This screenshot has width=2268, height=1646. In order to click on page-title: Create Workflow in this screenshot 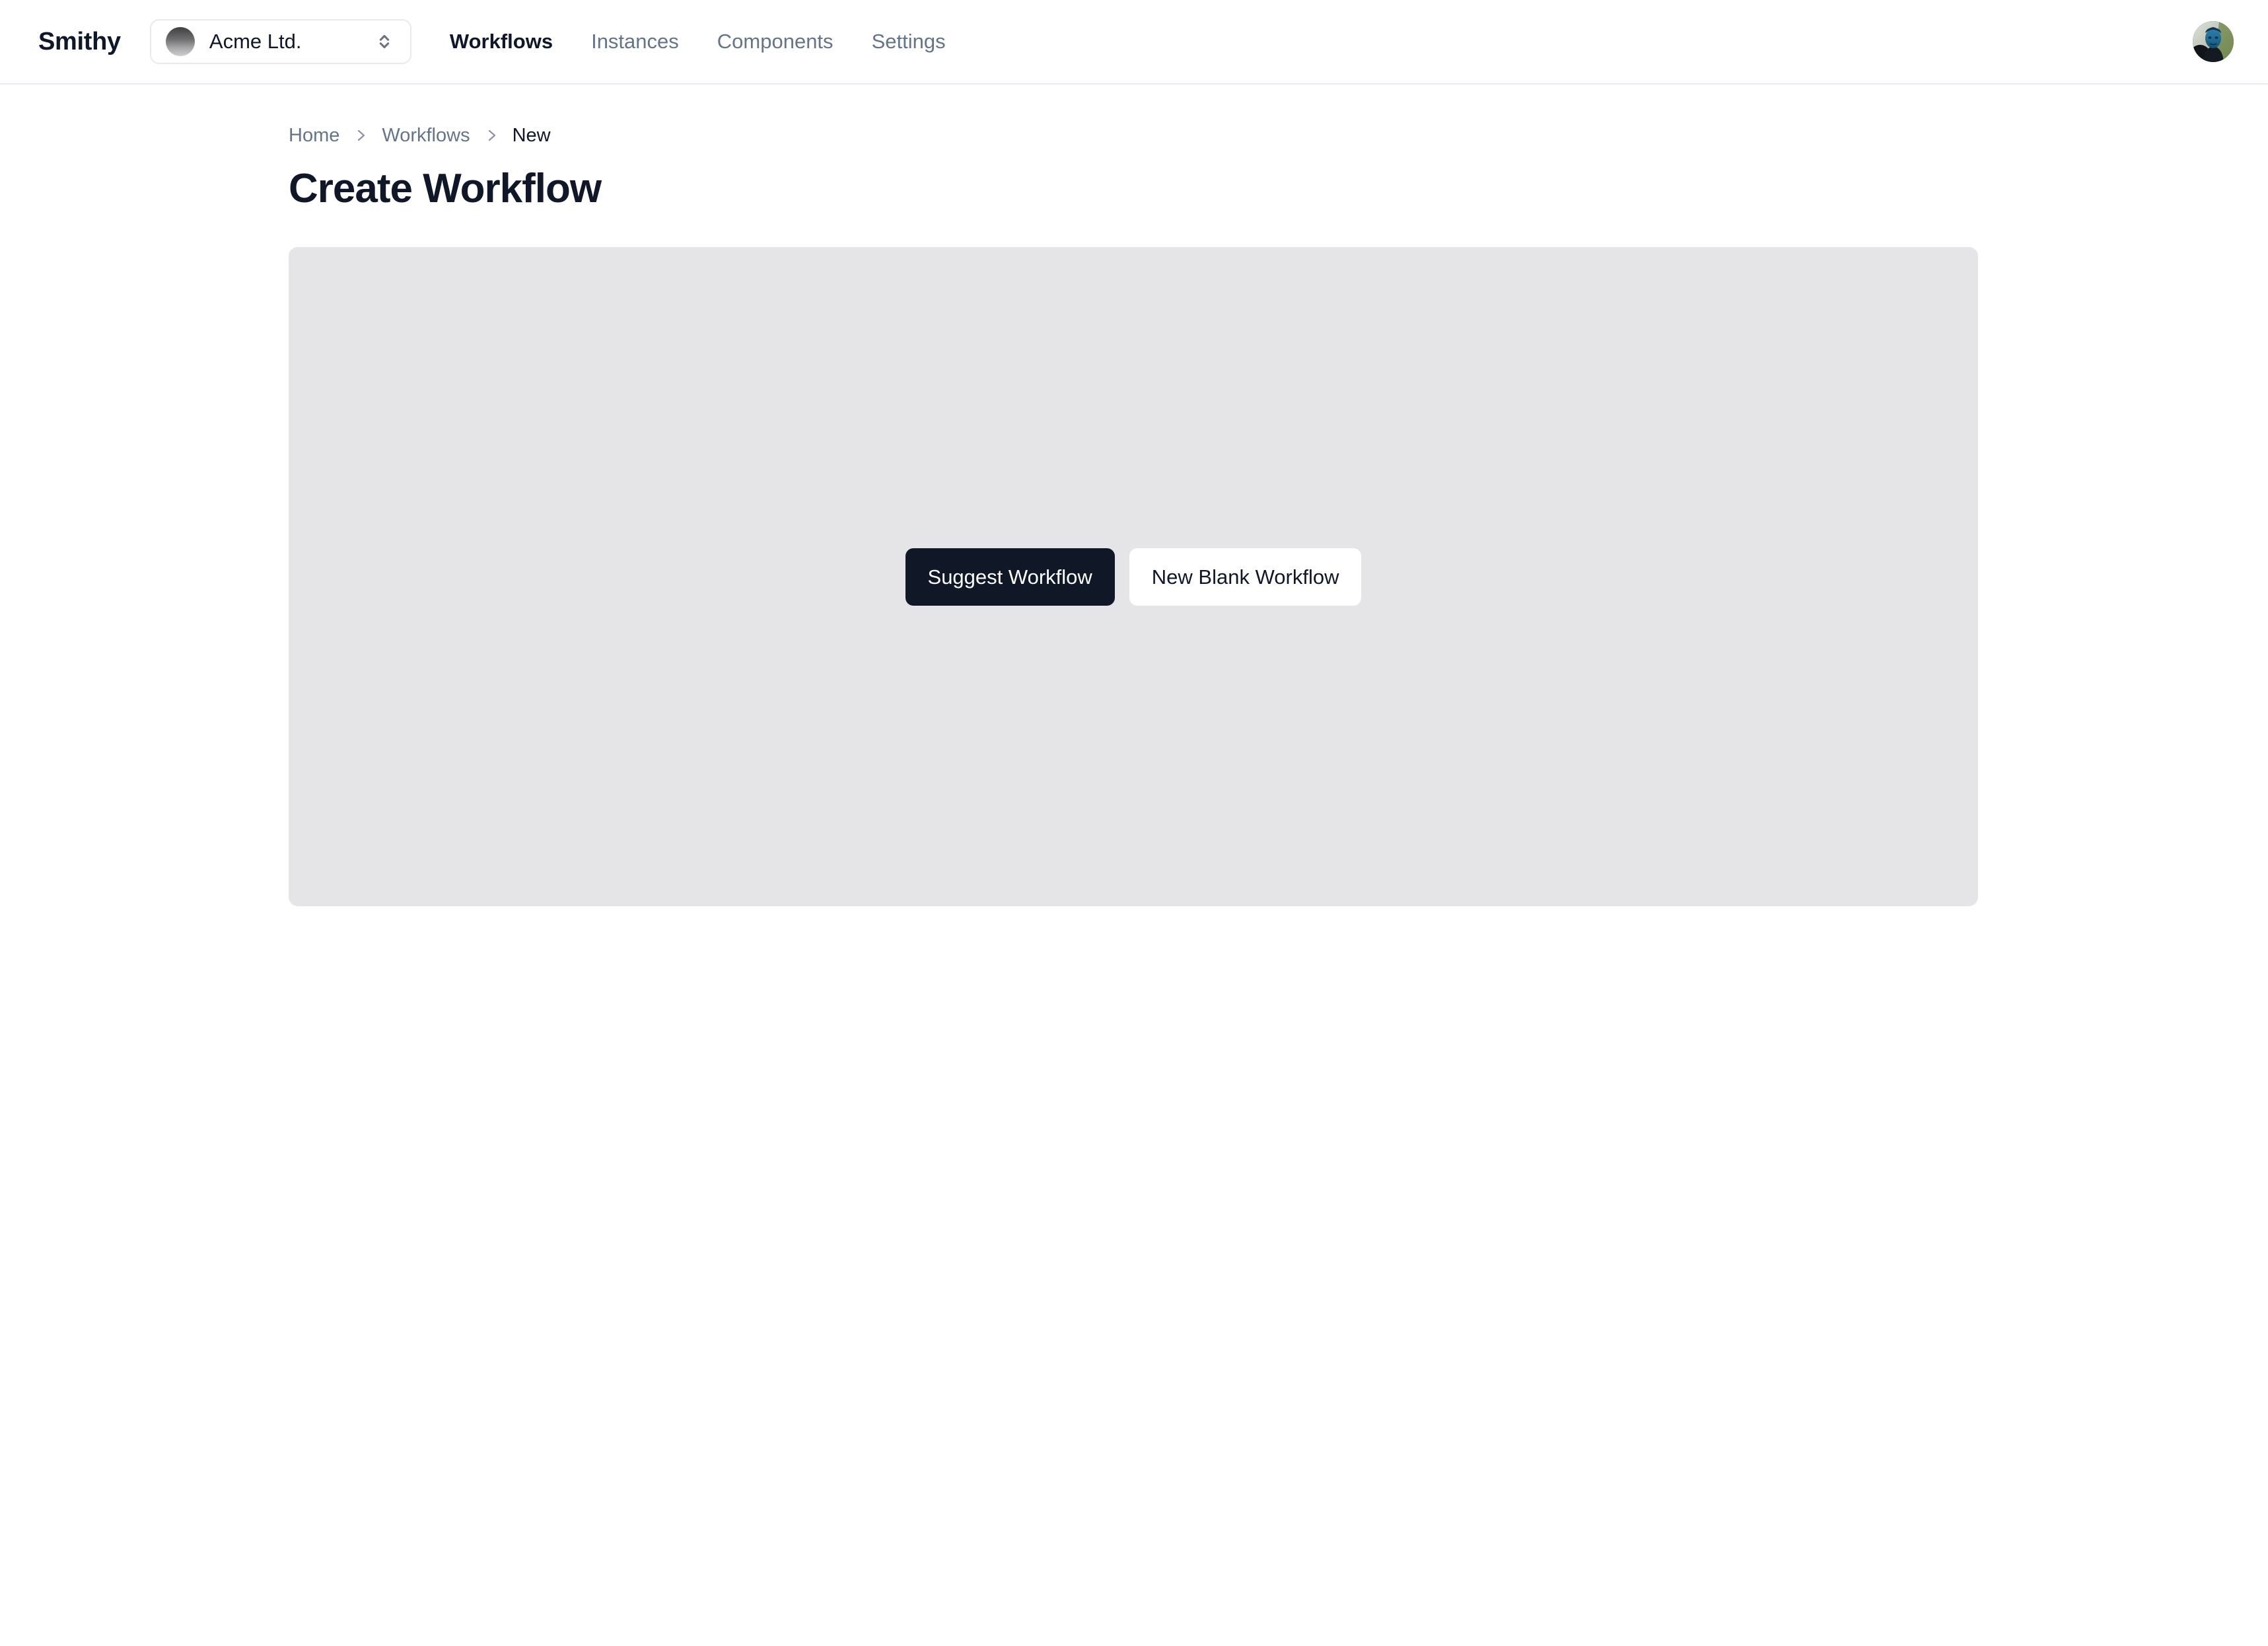, I will do `click(445, 188)`.